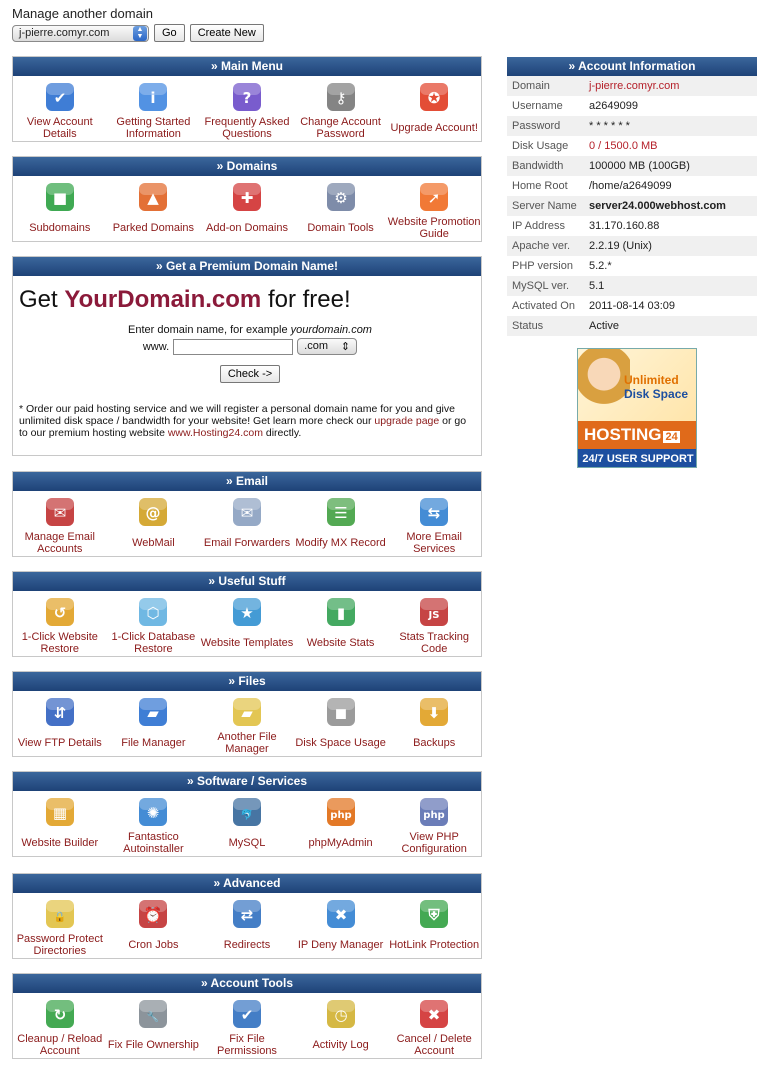 The height and width of the screenshot is (1067, 774). What do you see at coordinates (341, 832) in the screenshot?
I see `menu-item-phpmyadmin: php phpMyAdmin` at bounding box center [341, 832].